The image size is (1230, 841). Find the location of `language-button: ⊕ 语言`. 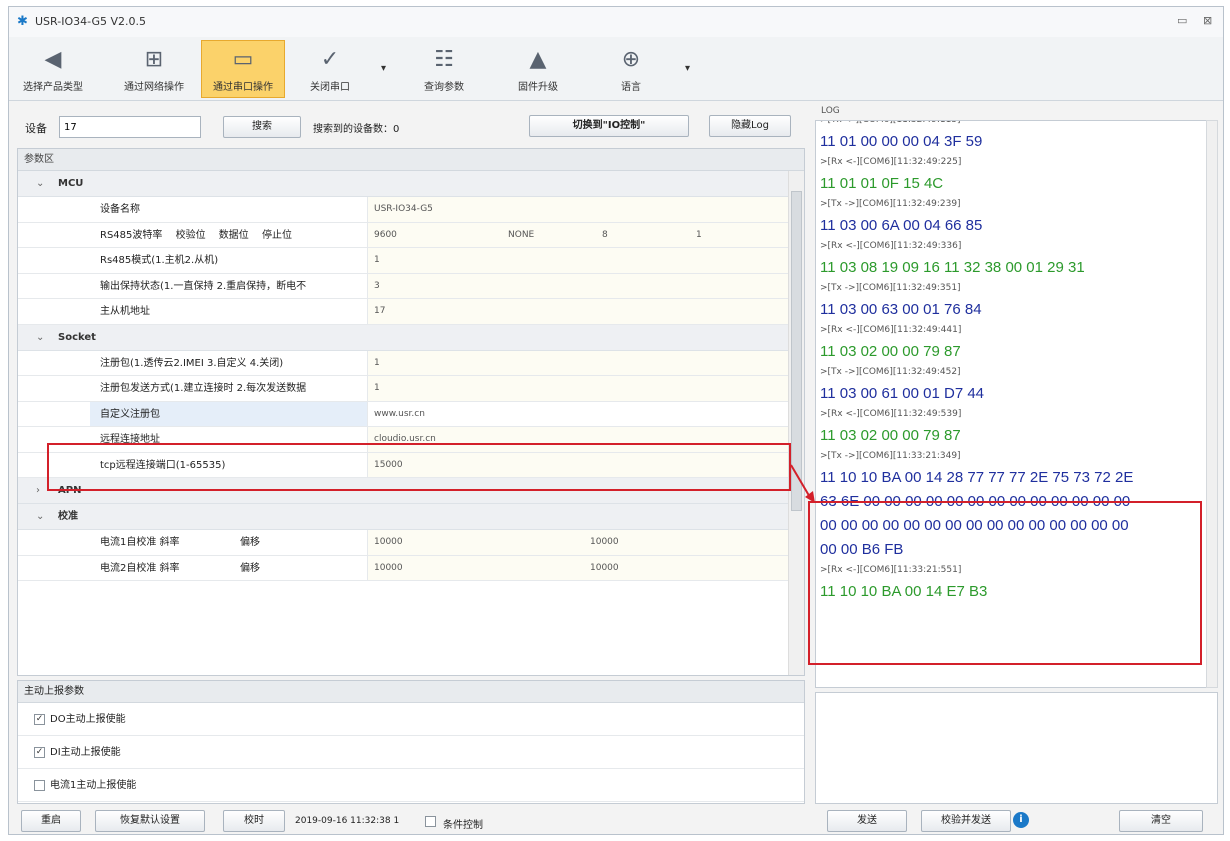

language-button: ⊕ 语言 is located at coordinates (631, 69).